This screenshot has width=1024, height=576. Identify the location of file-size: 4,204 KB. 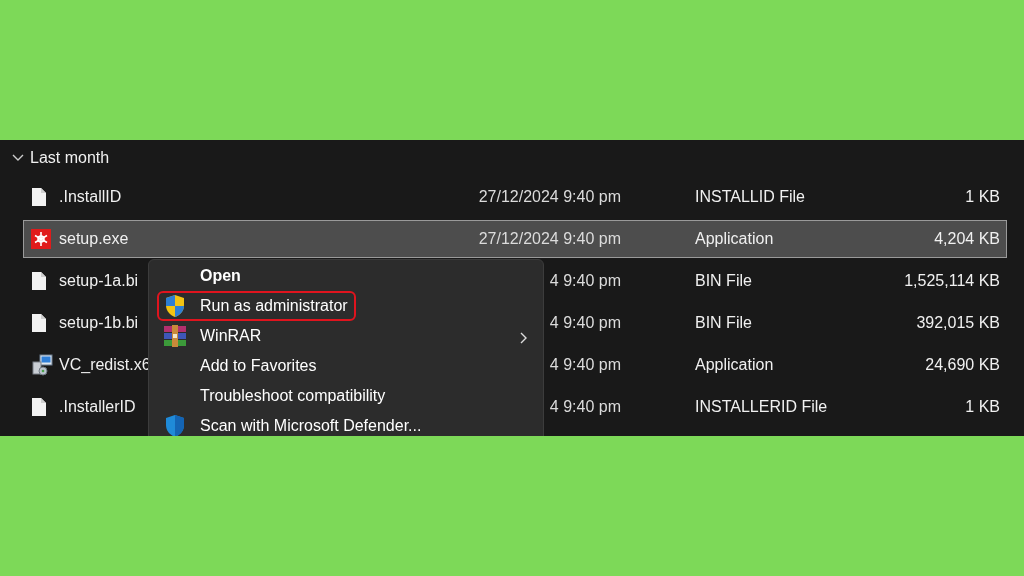
(967, 239).